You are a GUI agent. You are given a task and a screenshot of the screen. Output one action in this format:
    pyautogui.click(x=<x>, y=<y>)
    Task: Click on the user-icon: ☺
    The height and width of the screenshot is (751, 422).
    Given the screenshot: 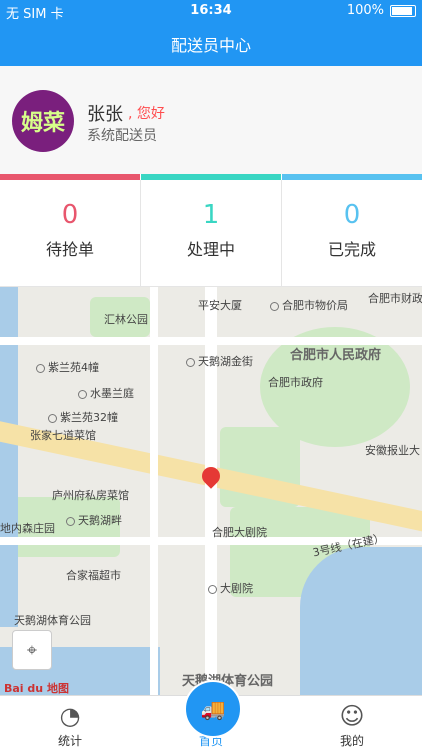 What is the action you would take?
    pyautogui.click(x=352, y=716)
    